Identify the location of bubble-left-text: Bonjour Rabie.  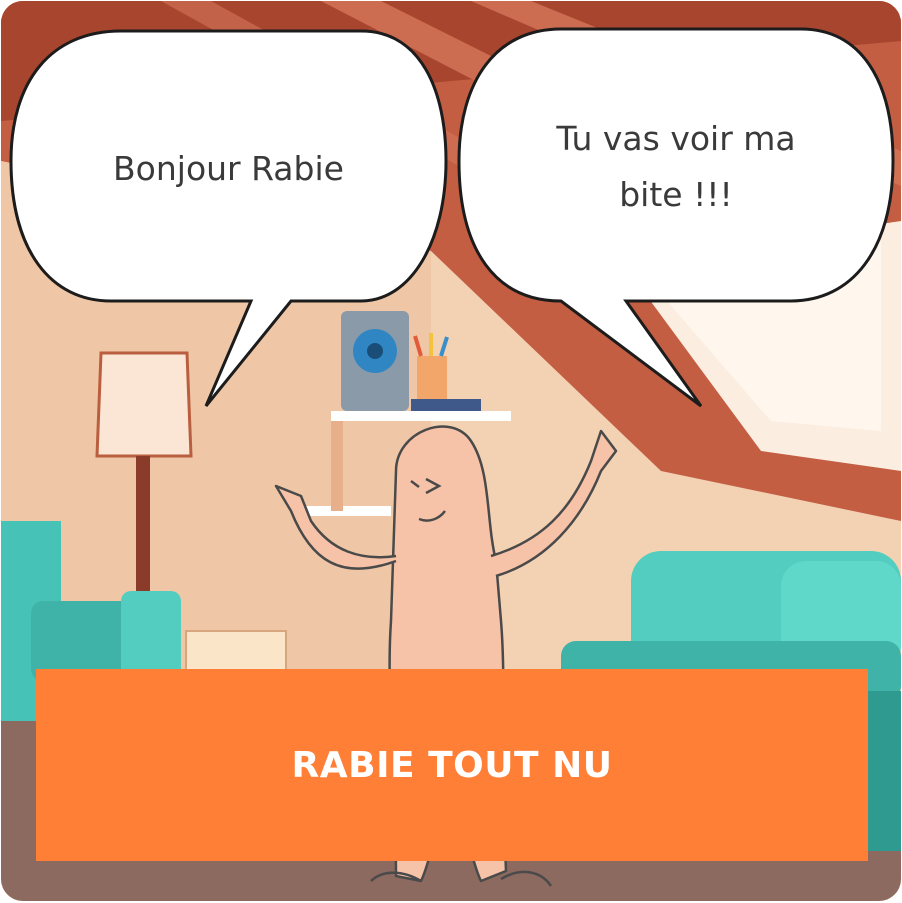
(228, 169).